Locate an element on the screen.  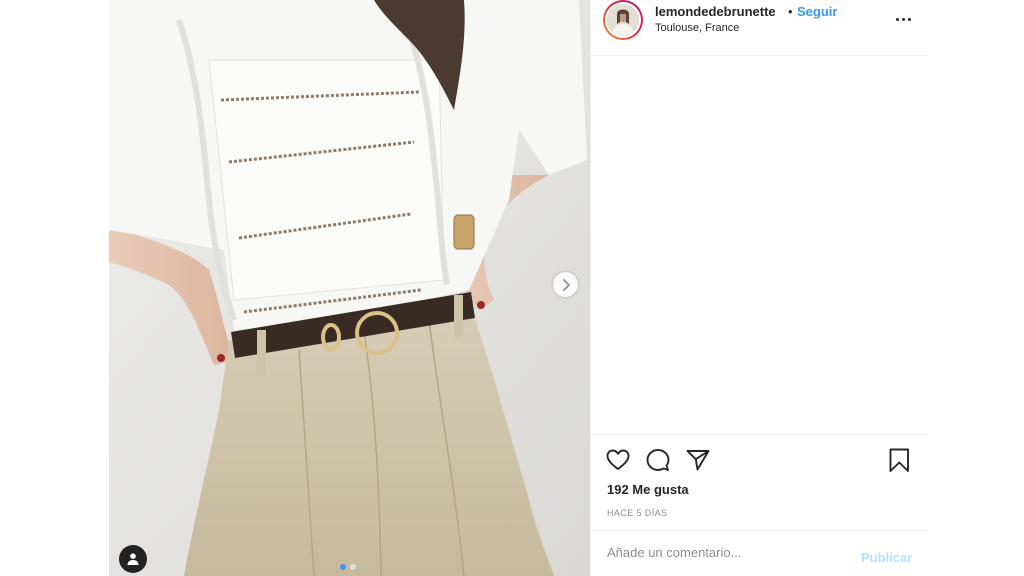
carousel-indicator is located at coordinates (348, 567).